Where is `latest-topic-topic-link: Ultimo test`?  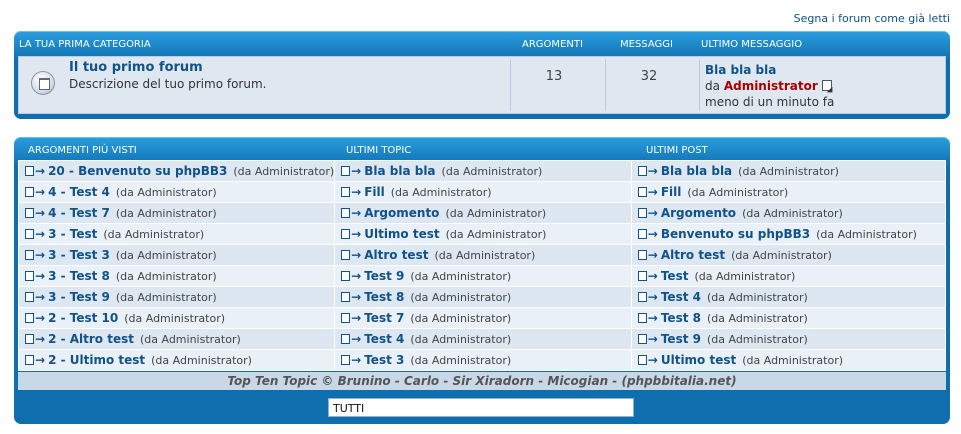 latest-topic-topic-link: Ultimo test is located at coordinates (401, 234).